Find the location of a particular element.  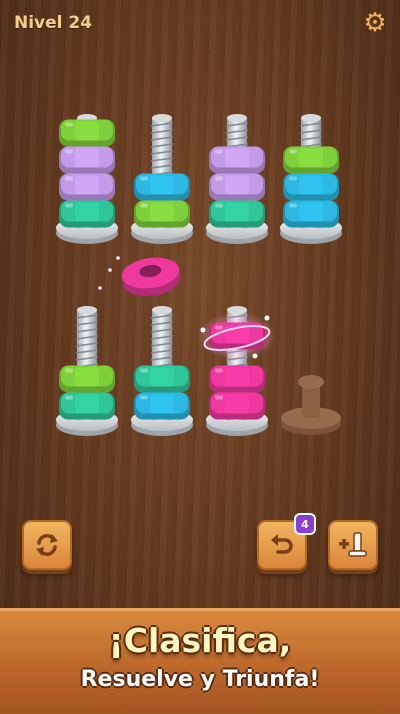

add-bolt-button is located at coordinates (353, 545).